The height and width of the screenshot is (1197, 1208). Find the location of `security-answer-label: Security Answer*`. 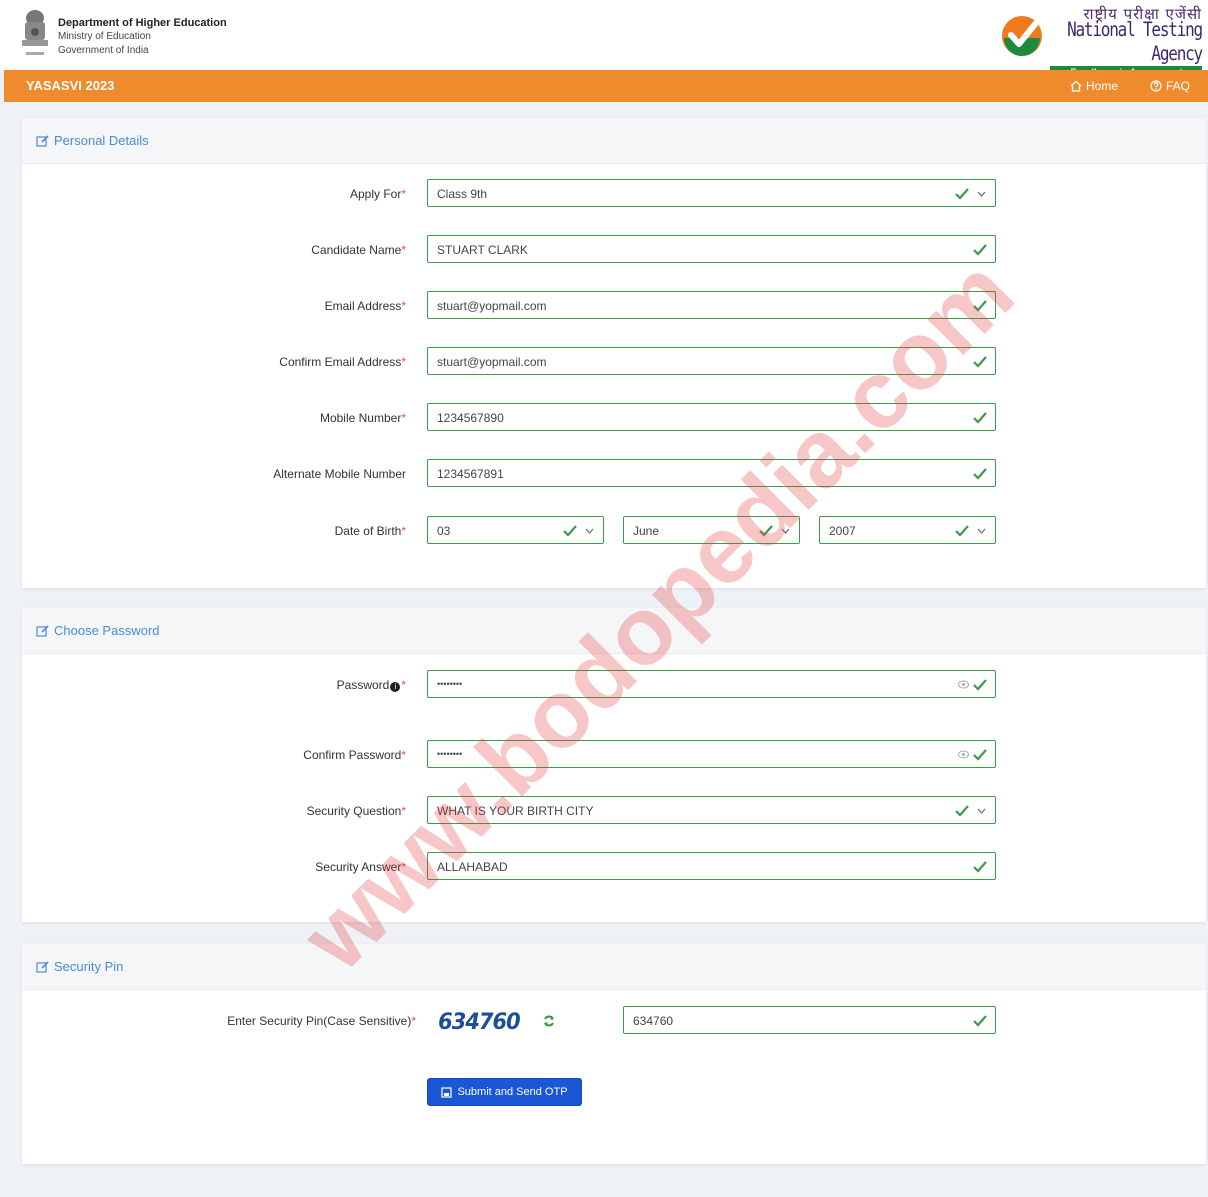

security-answer-label: Security Answer* is located at coordinates (360, 867).